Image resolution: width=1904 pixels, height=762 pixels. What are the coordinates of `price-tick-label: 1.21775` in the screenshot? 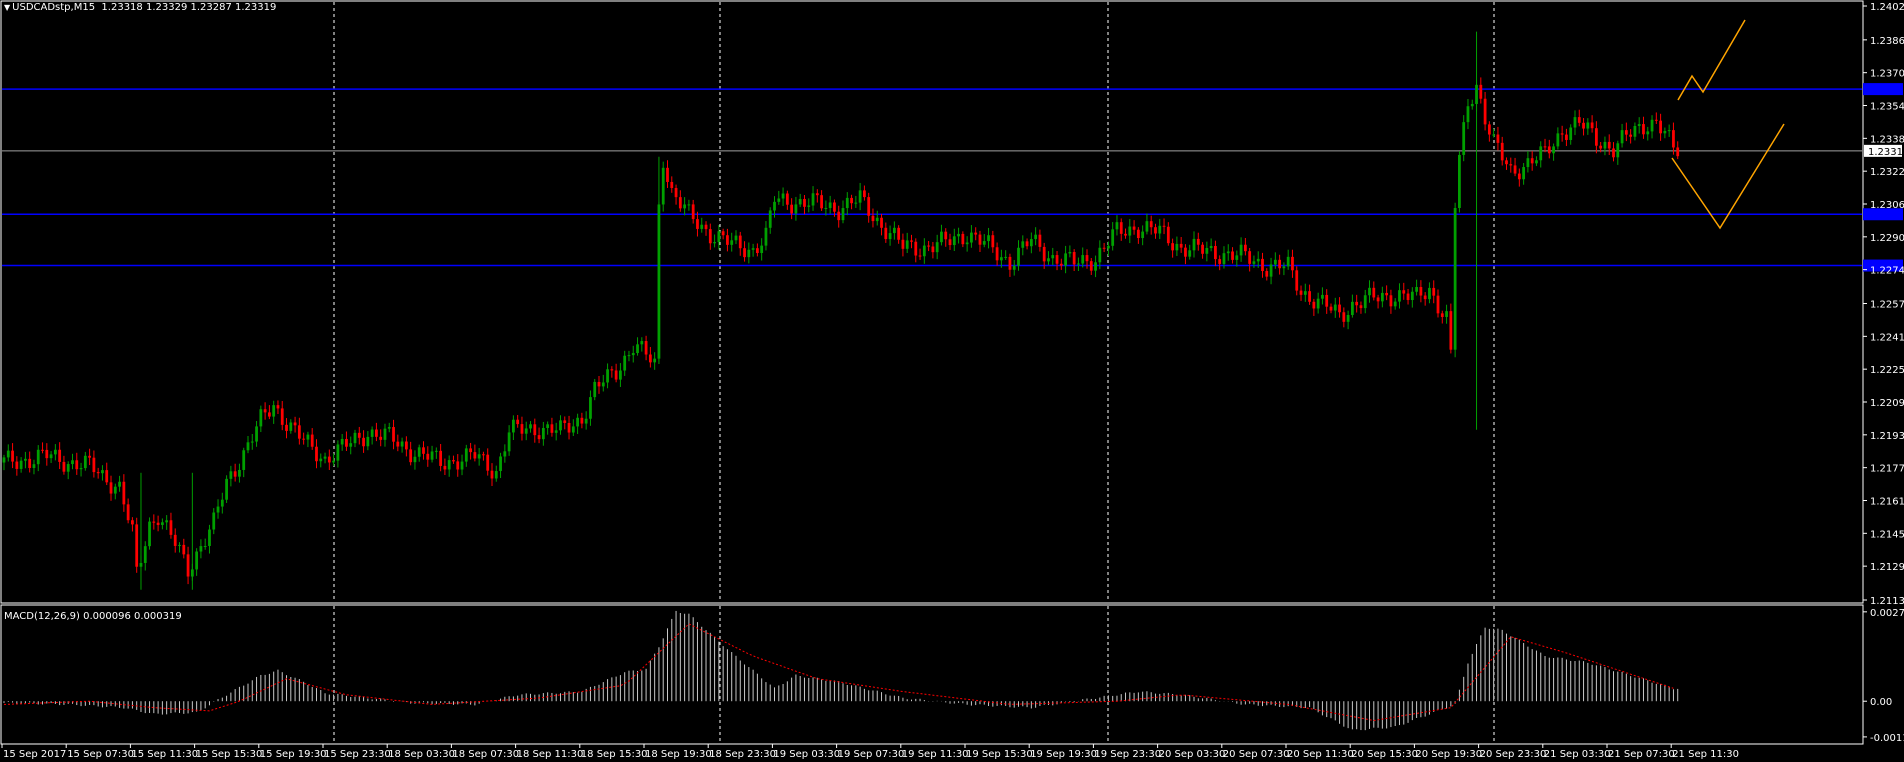 It's located at (1887, 469).